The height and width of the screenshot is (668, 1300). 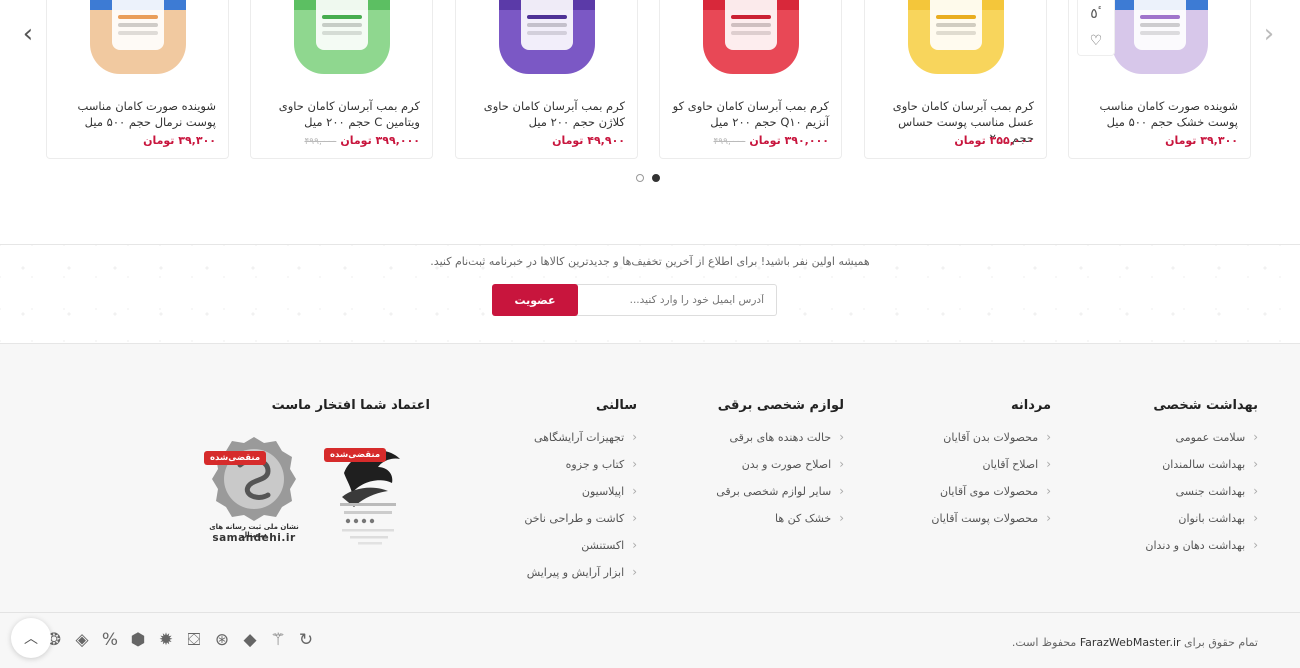 I want to click on footer-link: اپیلاسیون, so click(x=580, y=496).